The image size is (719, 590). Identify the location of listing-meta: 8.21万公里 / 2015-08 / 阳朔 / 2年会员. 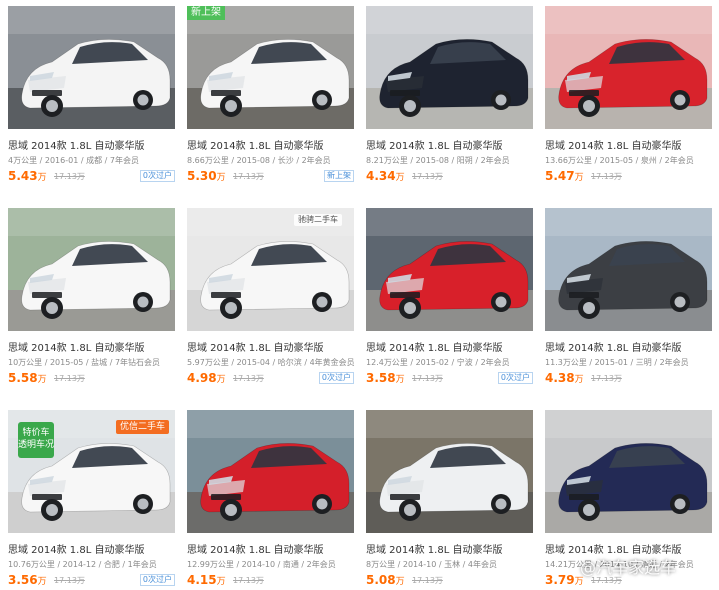
(438, 160).